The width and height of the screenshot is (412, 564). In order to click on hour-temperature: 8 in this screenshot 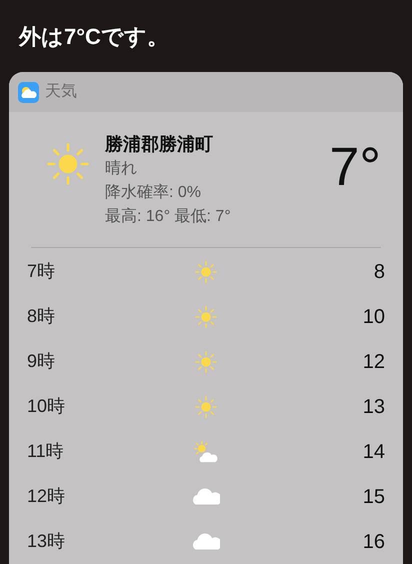, I will do `click(379, 272)`.